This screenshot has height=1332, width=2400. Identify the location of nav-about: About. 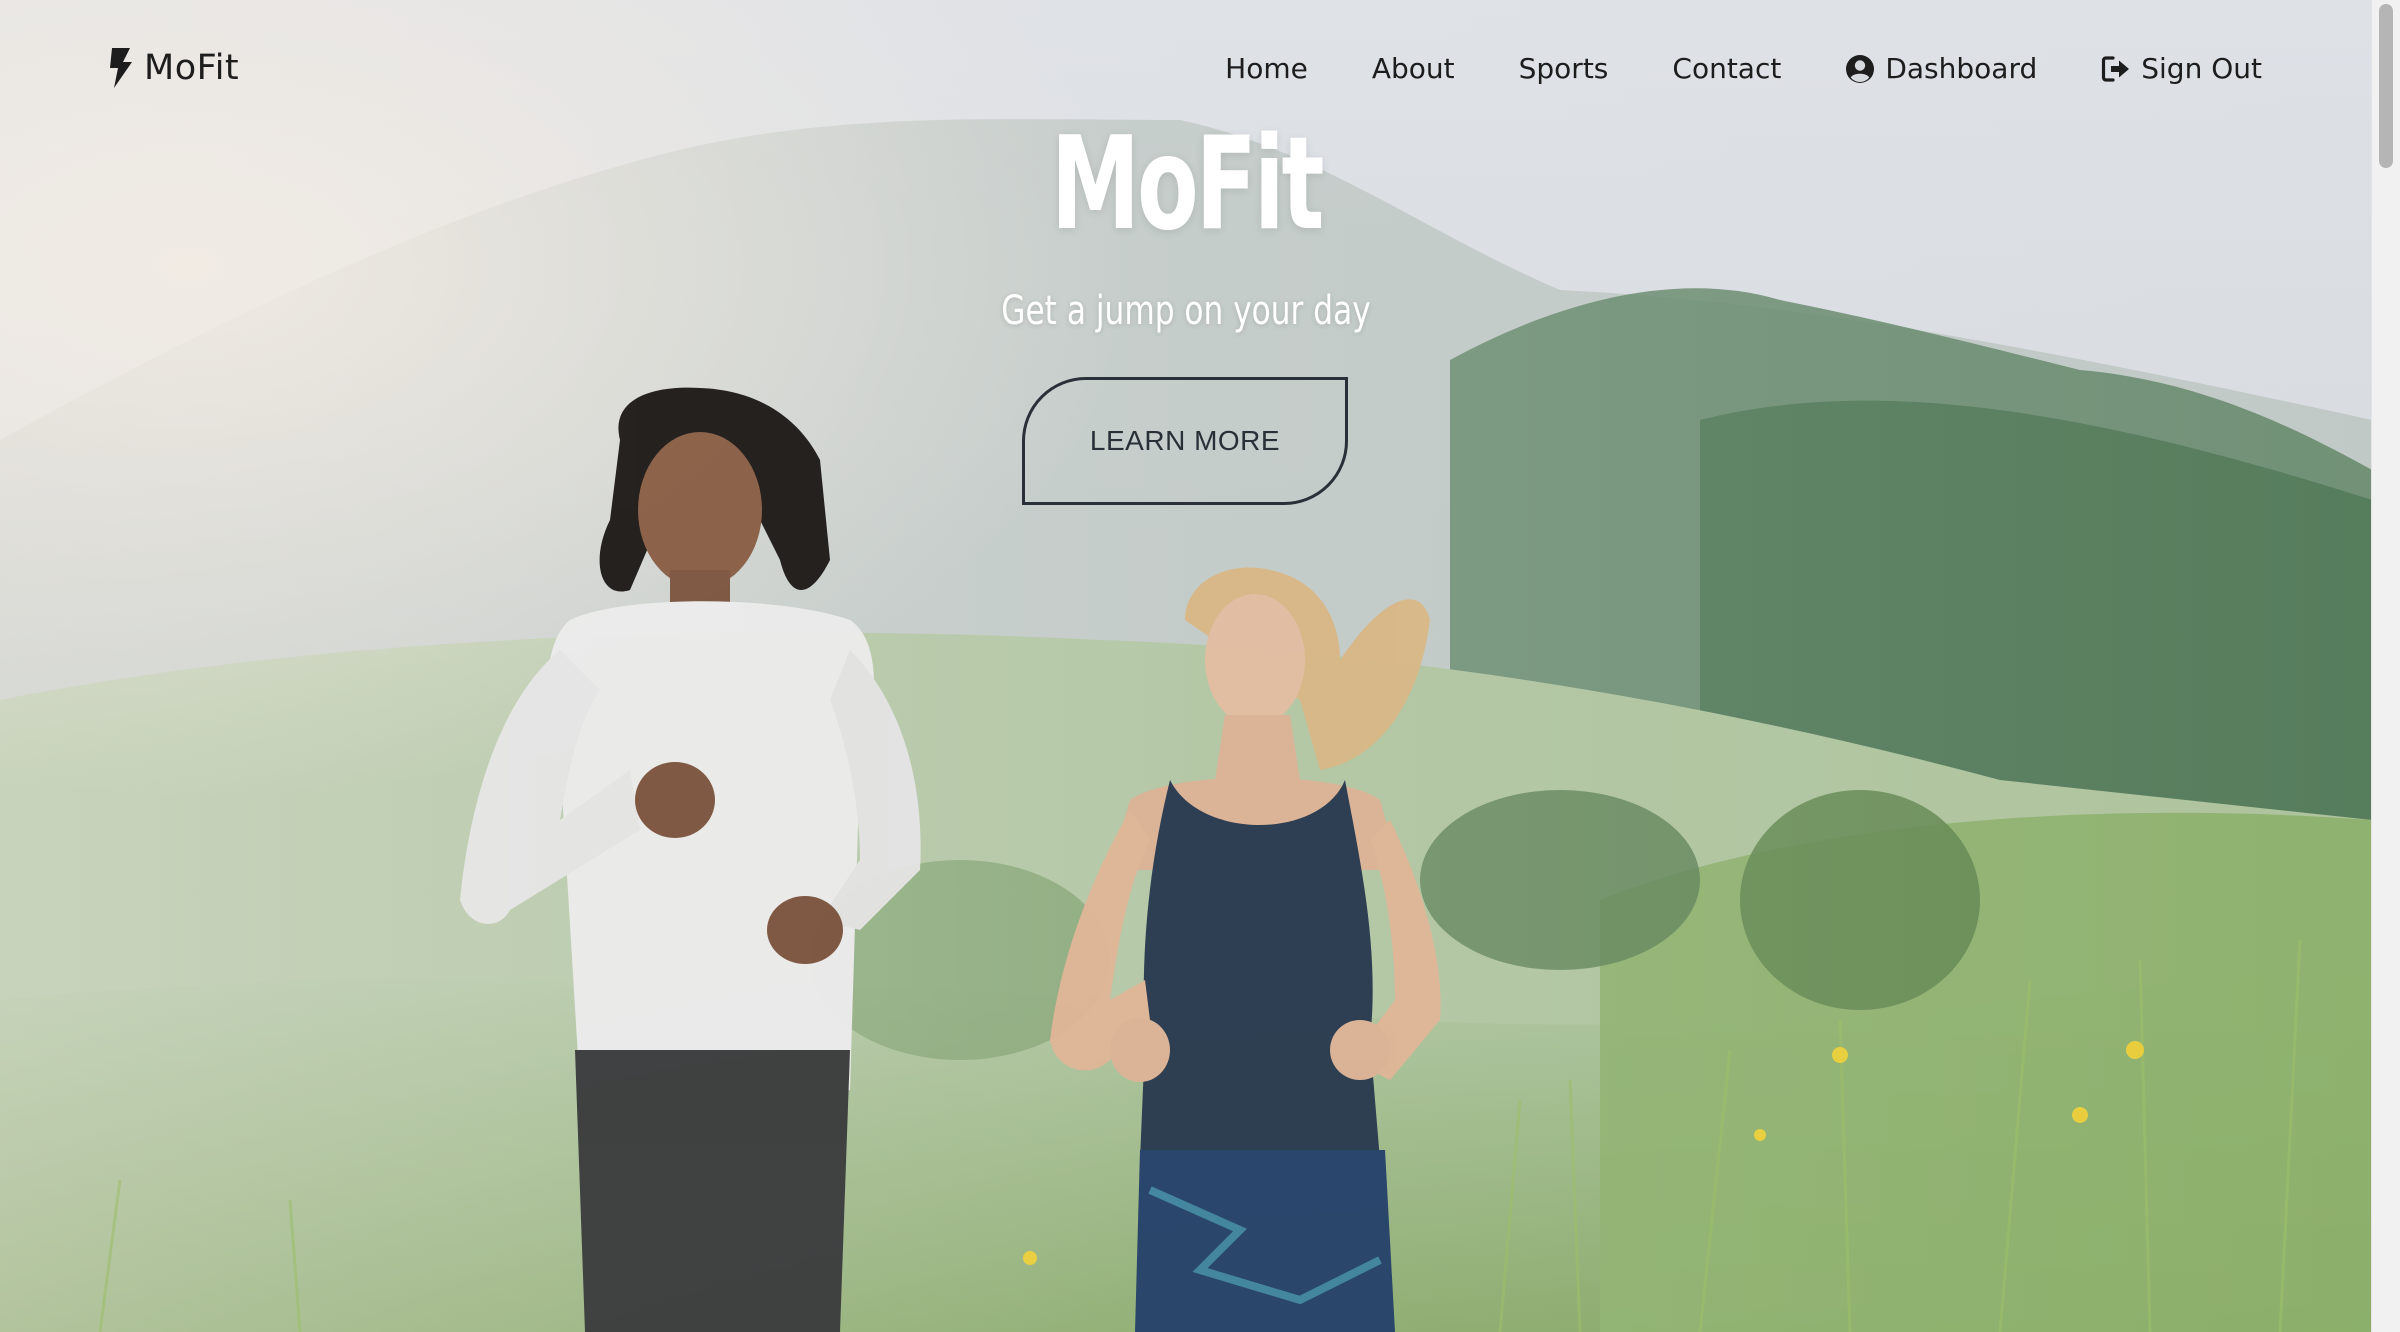
(1413, 68).